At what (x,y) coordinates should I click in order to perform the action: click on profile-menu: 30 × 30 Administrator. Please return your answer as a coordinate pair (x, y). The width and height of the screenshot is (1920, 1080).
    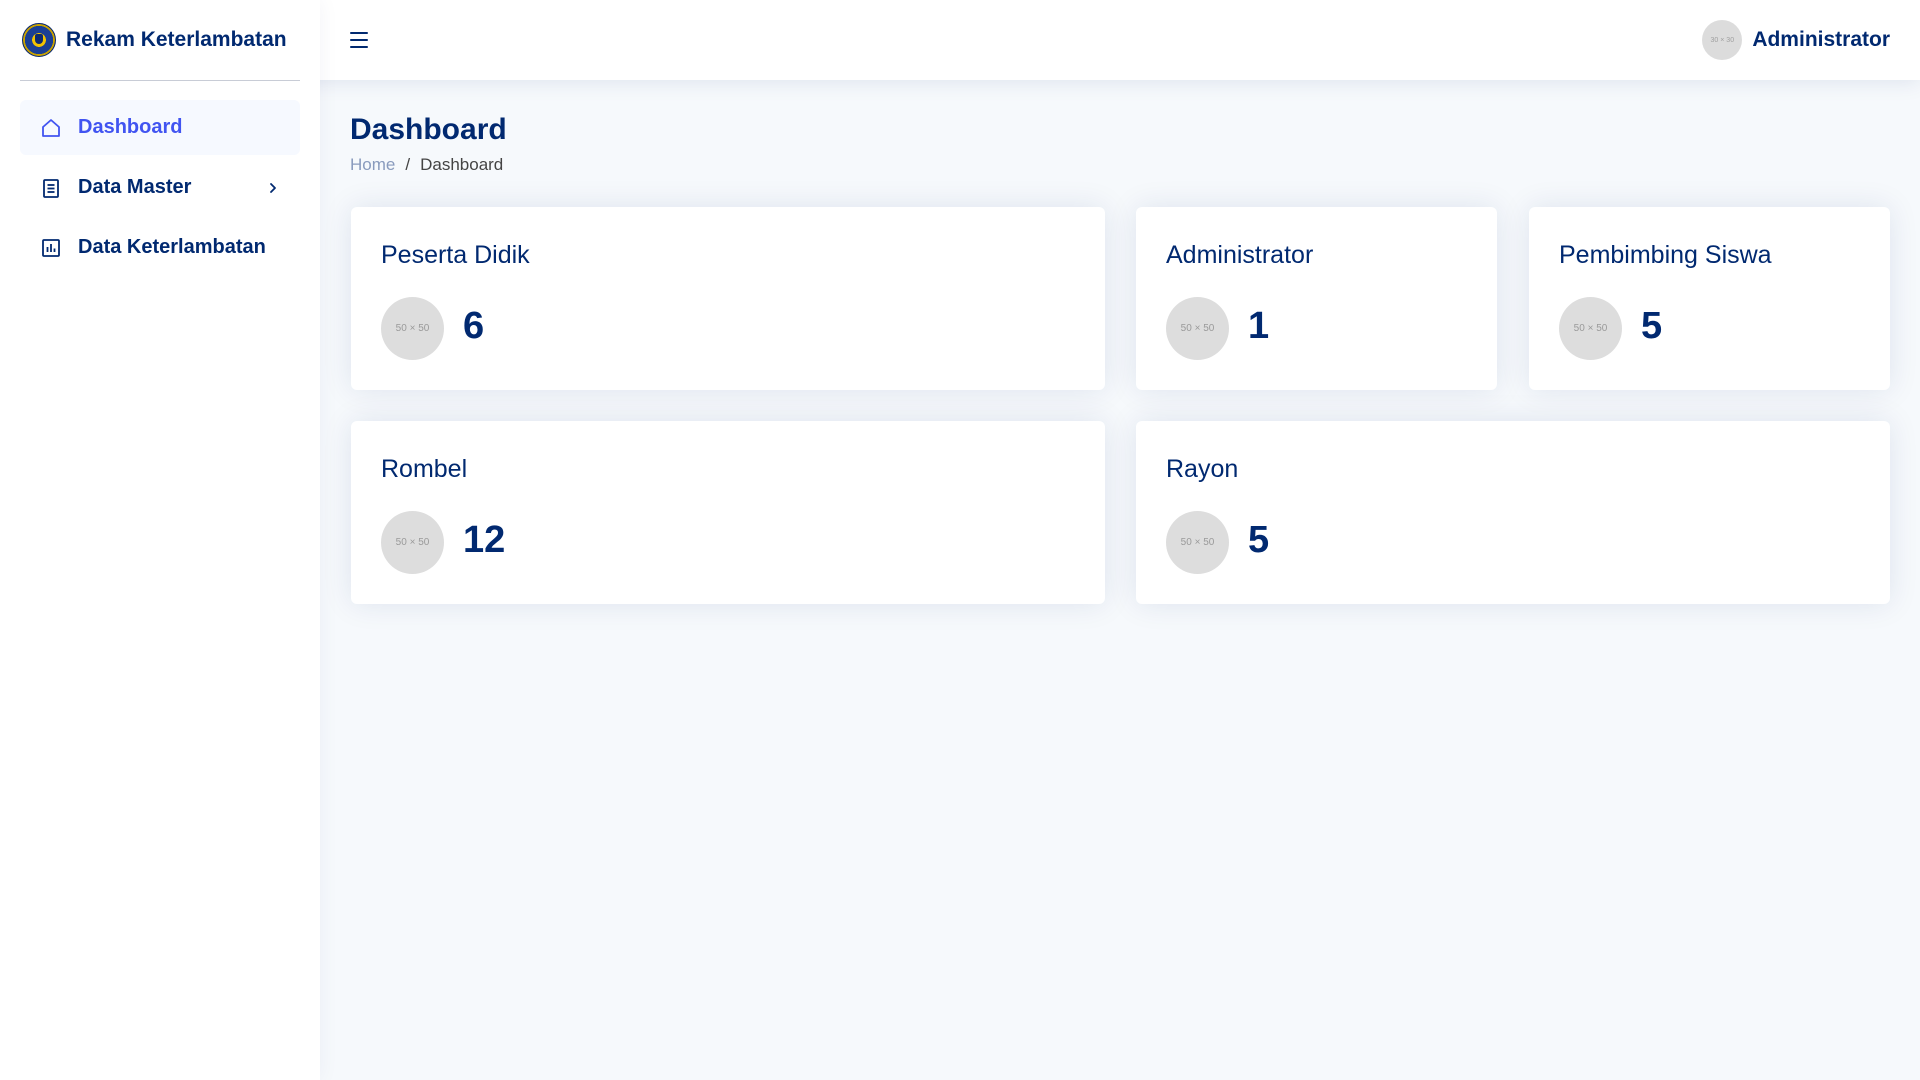
    Looking at the image, I should click on (1796, 40).